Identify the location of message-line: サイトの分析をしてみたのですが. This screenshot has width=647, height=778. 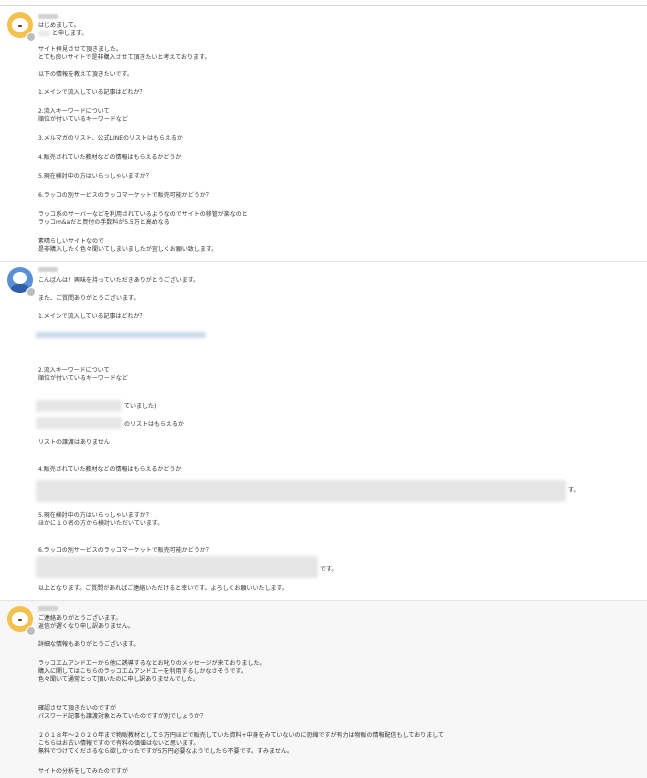
(83, 771).